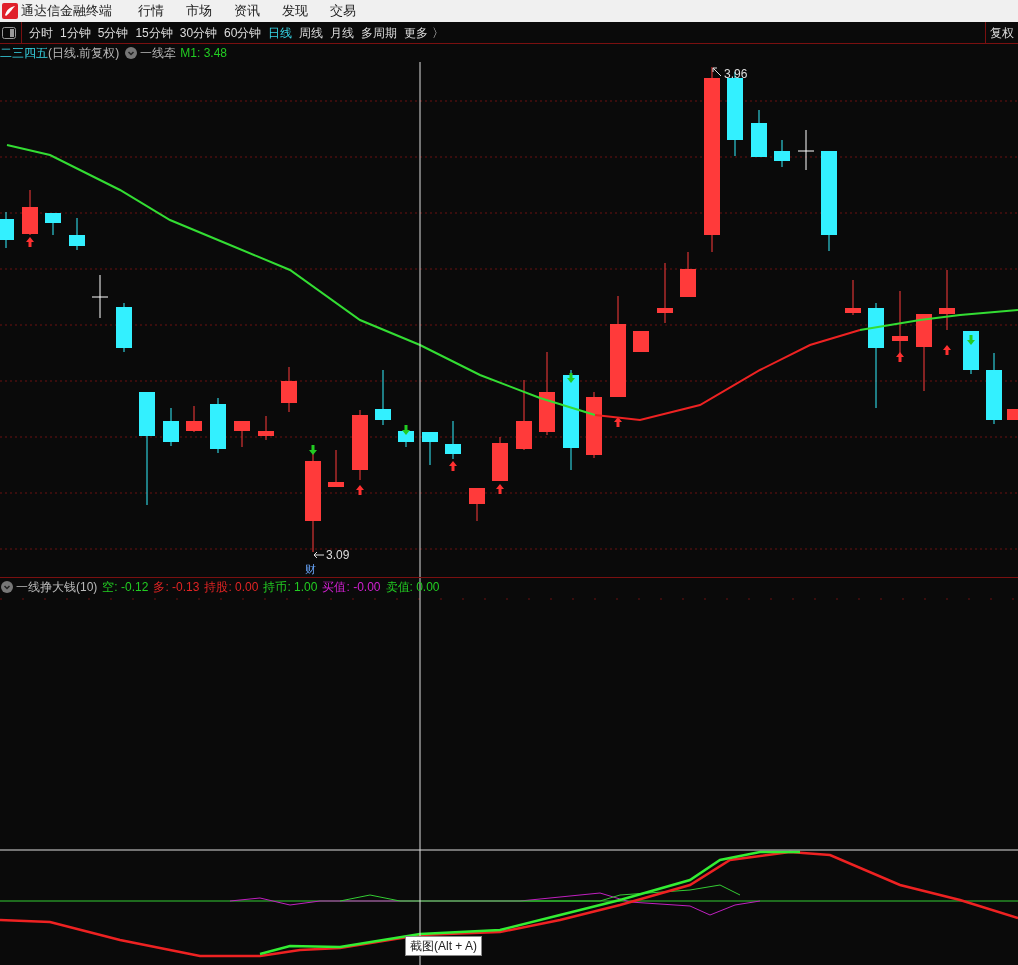 The height and width of the screenshot is (965, 1018). What do you see at coordinates (9, 32) in the screenshot?
I see `panel-toggle-icon` at bounding box center [9, 32].